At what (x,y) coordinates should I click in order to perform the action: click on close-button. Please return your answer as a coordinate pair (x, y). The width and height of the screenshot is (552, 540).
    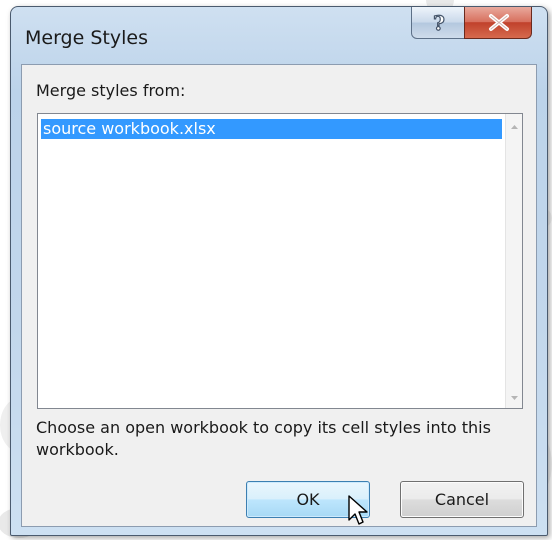
    Looking at the image, I should click on (498, 23).